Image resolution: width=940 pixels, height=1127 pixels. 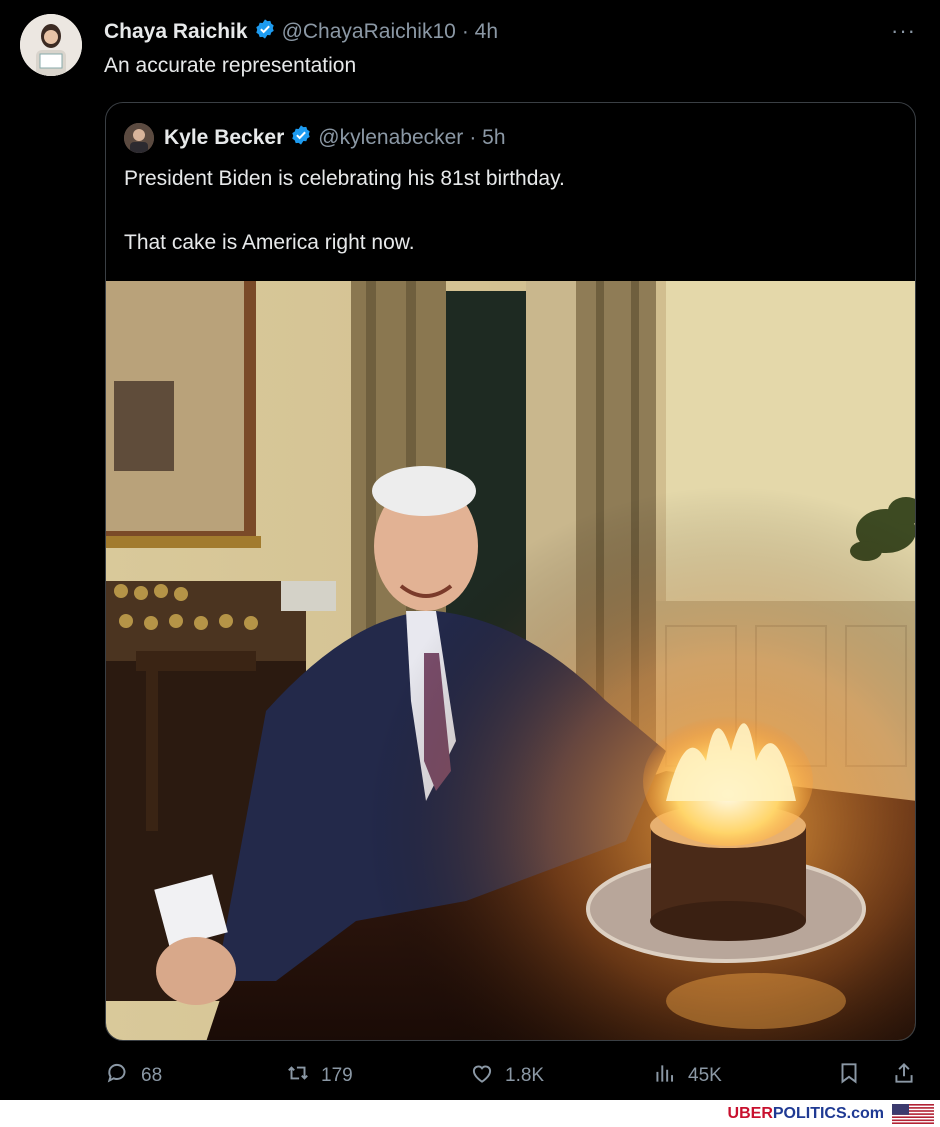 What do you see at coordinates (133, 1076) in the screenshot?
I see `reply-button: 68` at bounding box center [133, 1076].